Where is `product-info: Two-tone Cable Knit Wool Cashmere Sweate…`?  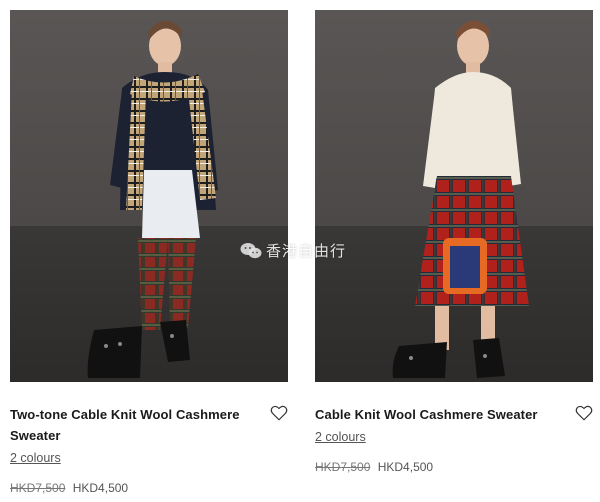
product-info: Two-tone Cable Knit Wool Cashmere Sweate… is located at coordinates (149, 450).